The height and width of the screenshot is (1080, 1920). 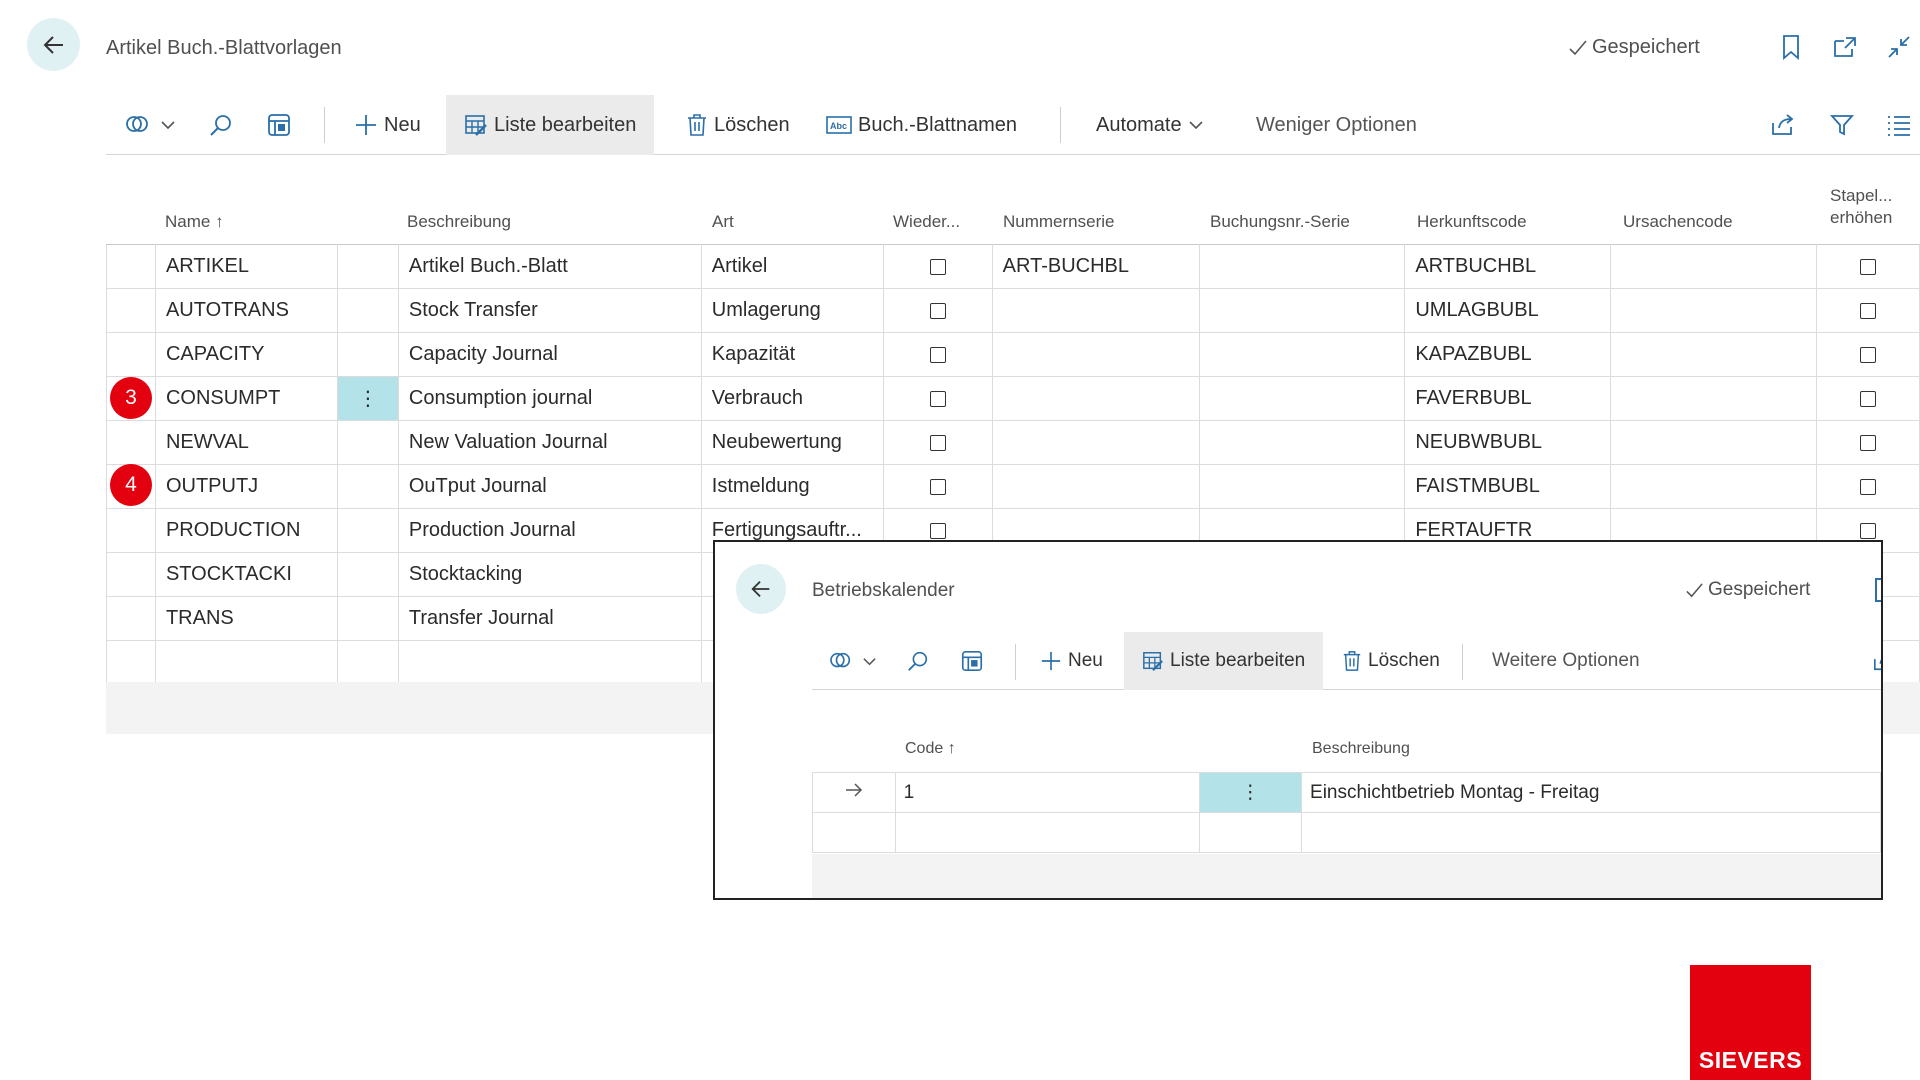 I want to click on table-row, so click(x=1346, y=832).